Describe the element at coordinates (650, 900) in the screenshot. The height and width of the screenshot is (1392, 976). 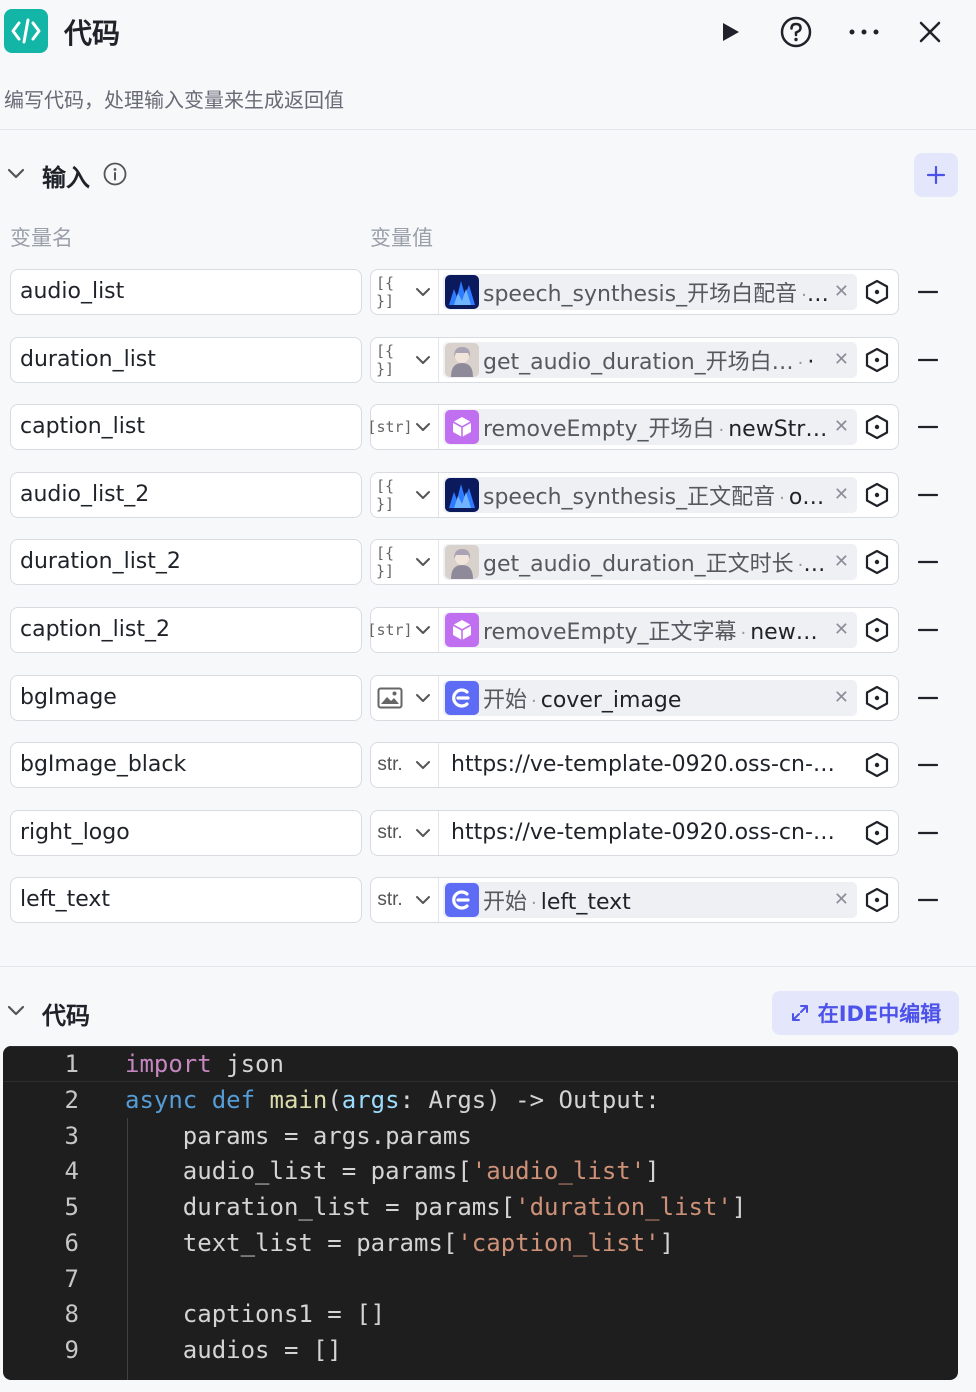
I see `variable-reference-tag: 开始 · left_text ✕` at that location.